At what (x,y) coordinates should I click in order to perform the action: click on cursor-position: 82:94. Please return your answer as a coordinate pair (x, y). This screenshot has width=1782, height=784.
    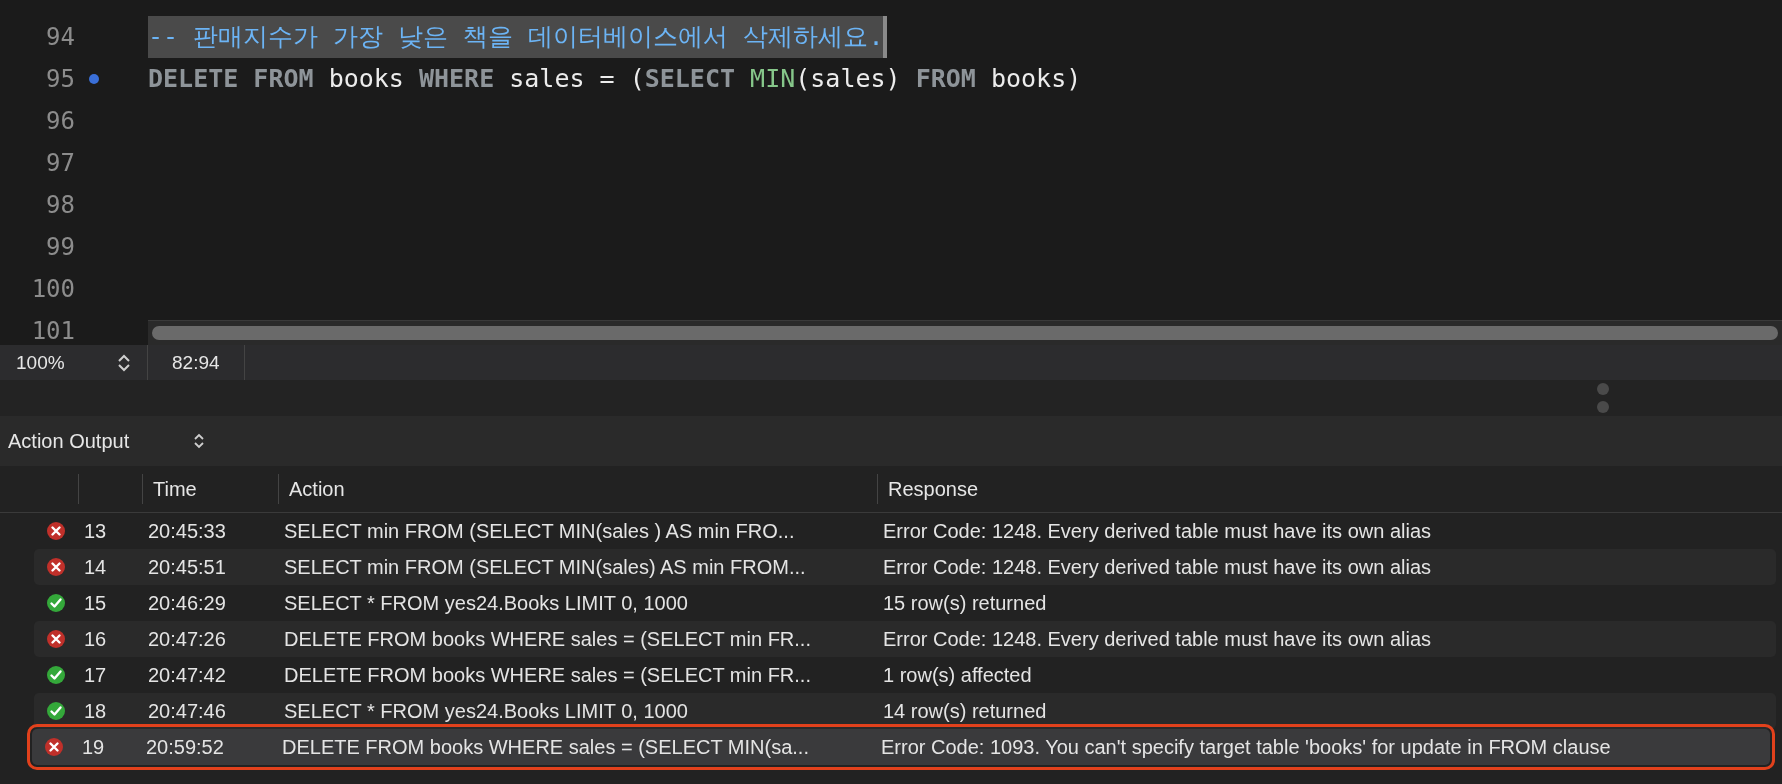
    Looking at the image, I should click on (196, 362).